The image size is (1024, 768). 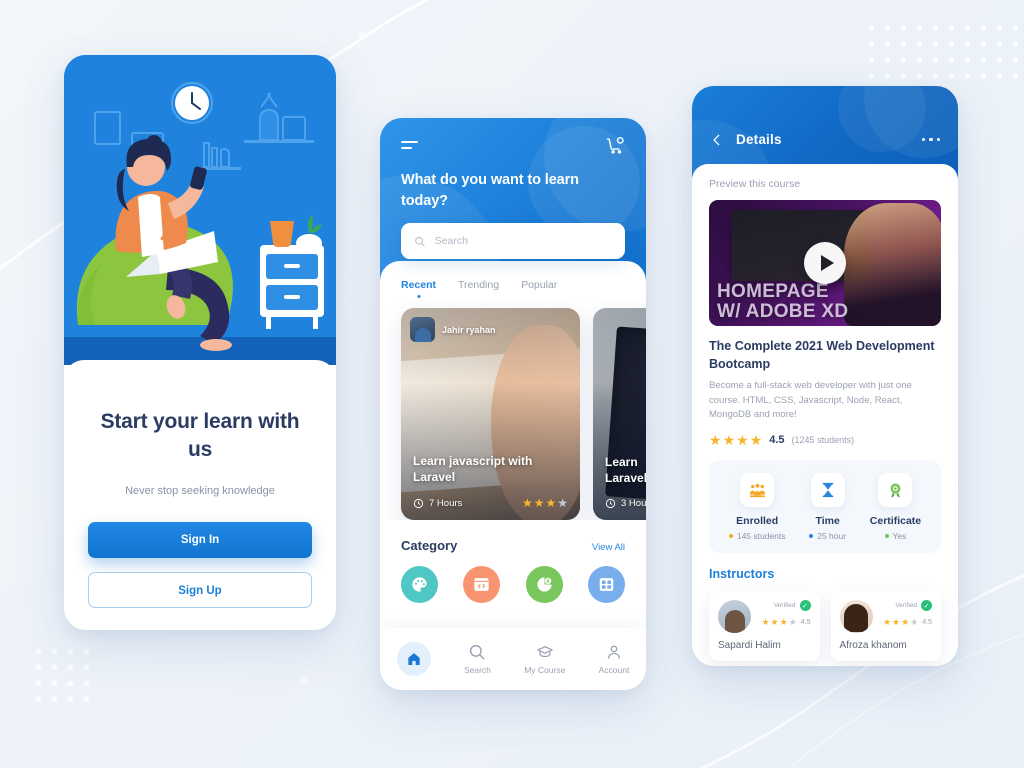 What do you see at coordinates (409, 145) in the screenshot?
I see `hamburger-menu-icon` at bounding box center [409, 145].